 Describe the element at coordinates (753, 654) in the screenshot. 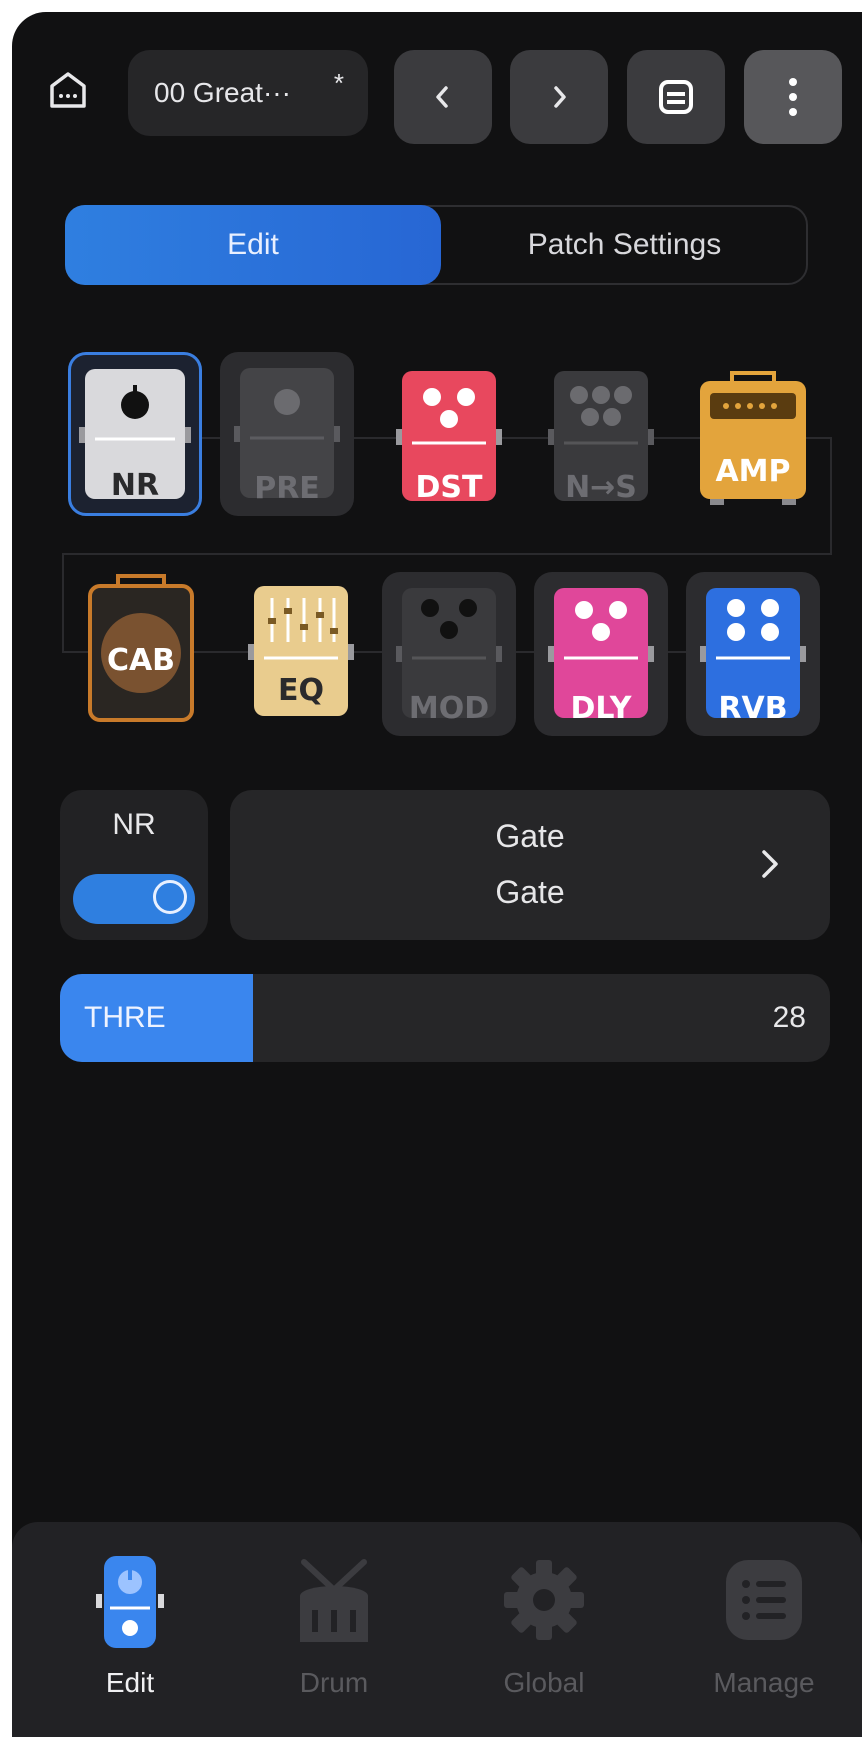

I see `pedal-rvb: RVB` at that location.